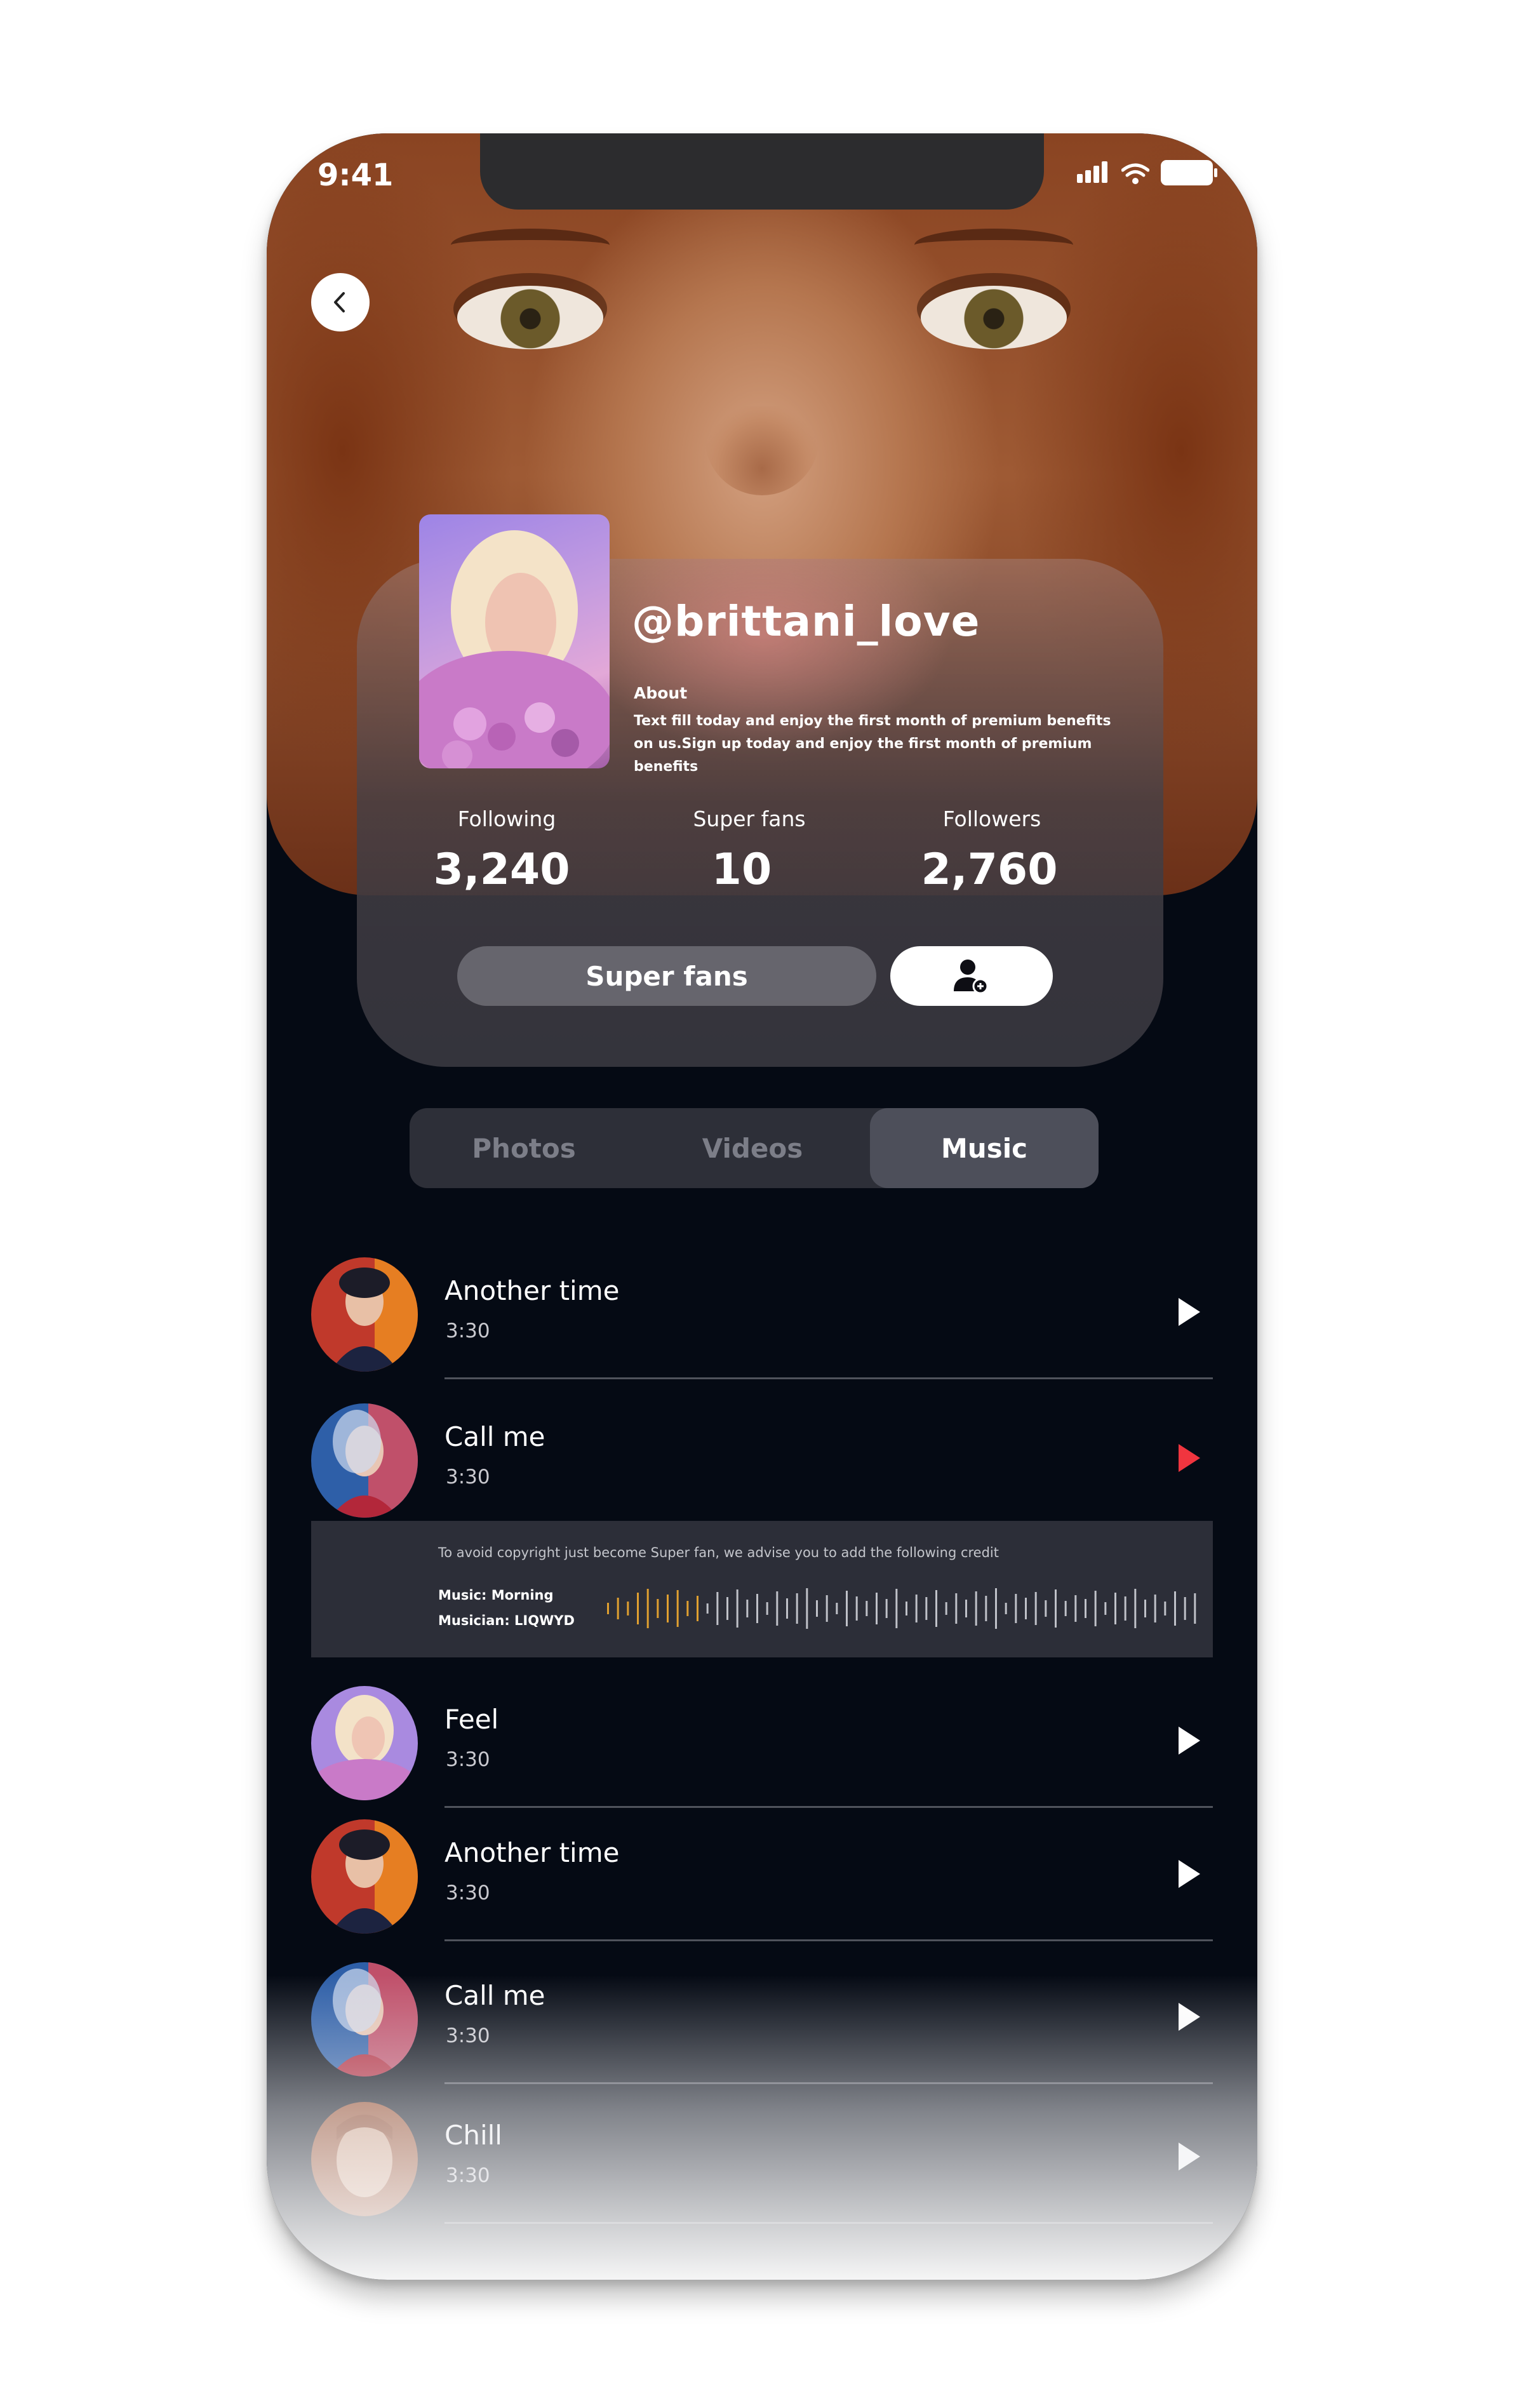  Describe the element at coordinates (496, 1595) in the screenshot. I see `credit-music: Music: Morning` at that location.